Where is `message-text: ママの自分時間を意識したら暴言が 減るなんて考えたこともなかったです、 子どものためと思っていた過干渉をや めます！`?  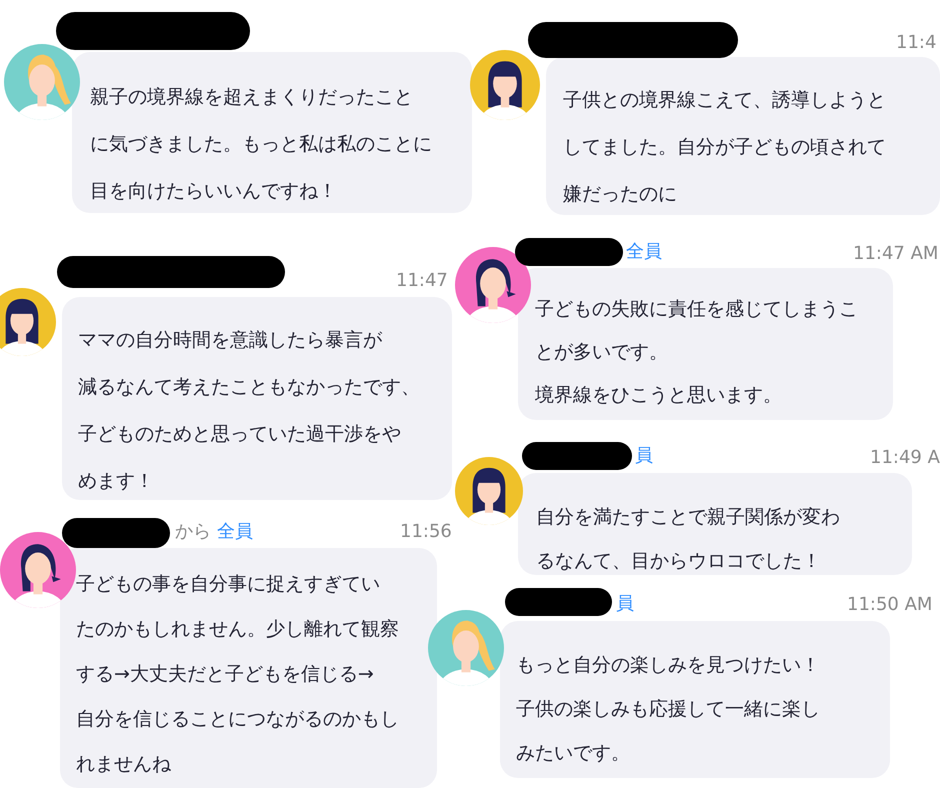
message-text: ママの自分時間を意識したら暴言が 減るなんて考えたこともなかったです、 子どものためと思っていた過干渉をや めます！ is located at coordinates (249, 411).